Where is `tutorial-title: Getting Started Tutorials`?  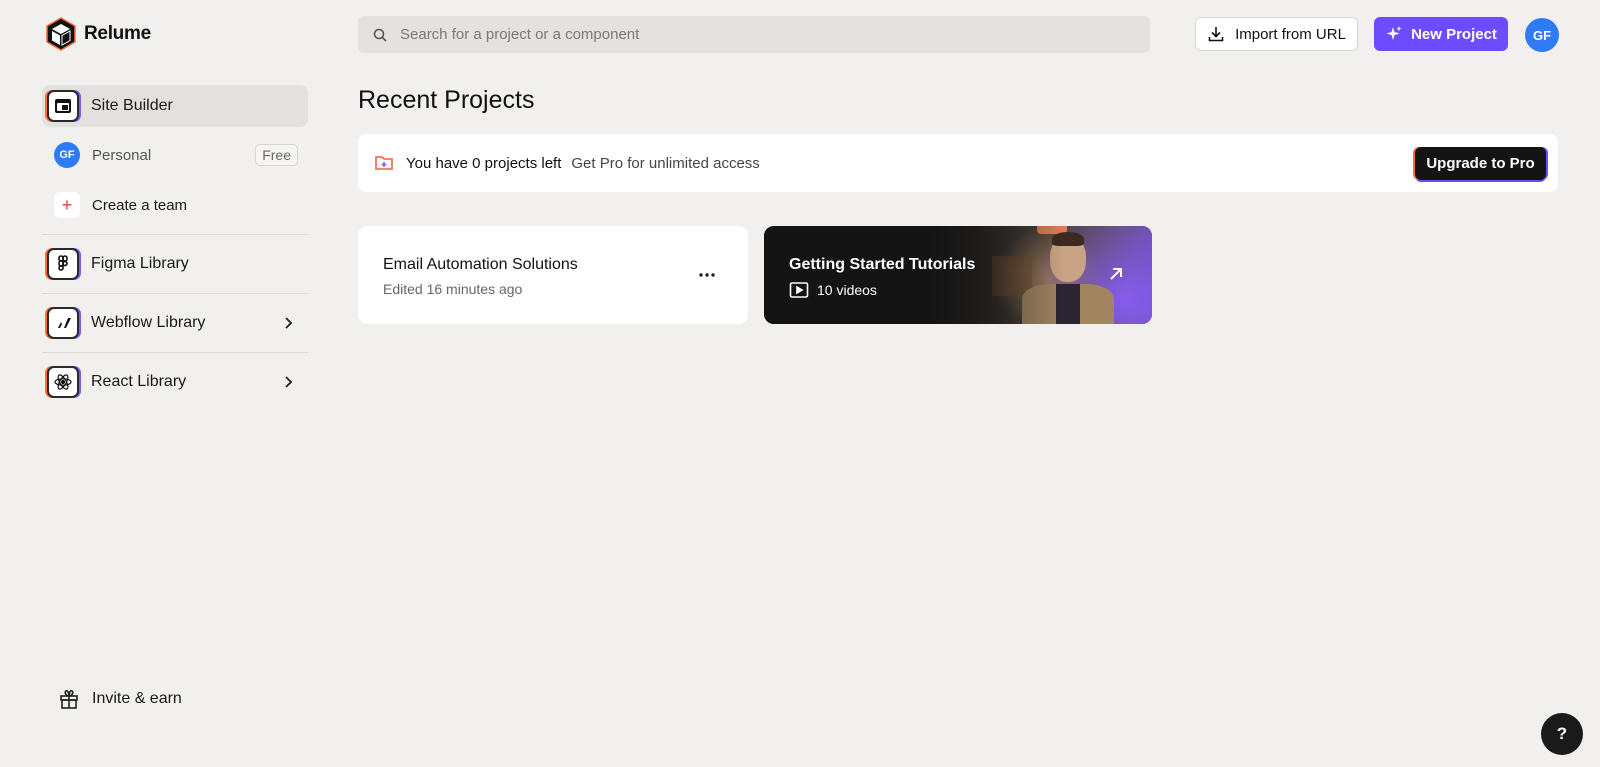
tutorial-title: Getting Started Tutorials is located at coordinates (882, 264).